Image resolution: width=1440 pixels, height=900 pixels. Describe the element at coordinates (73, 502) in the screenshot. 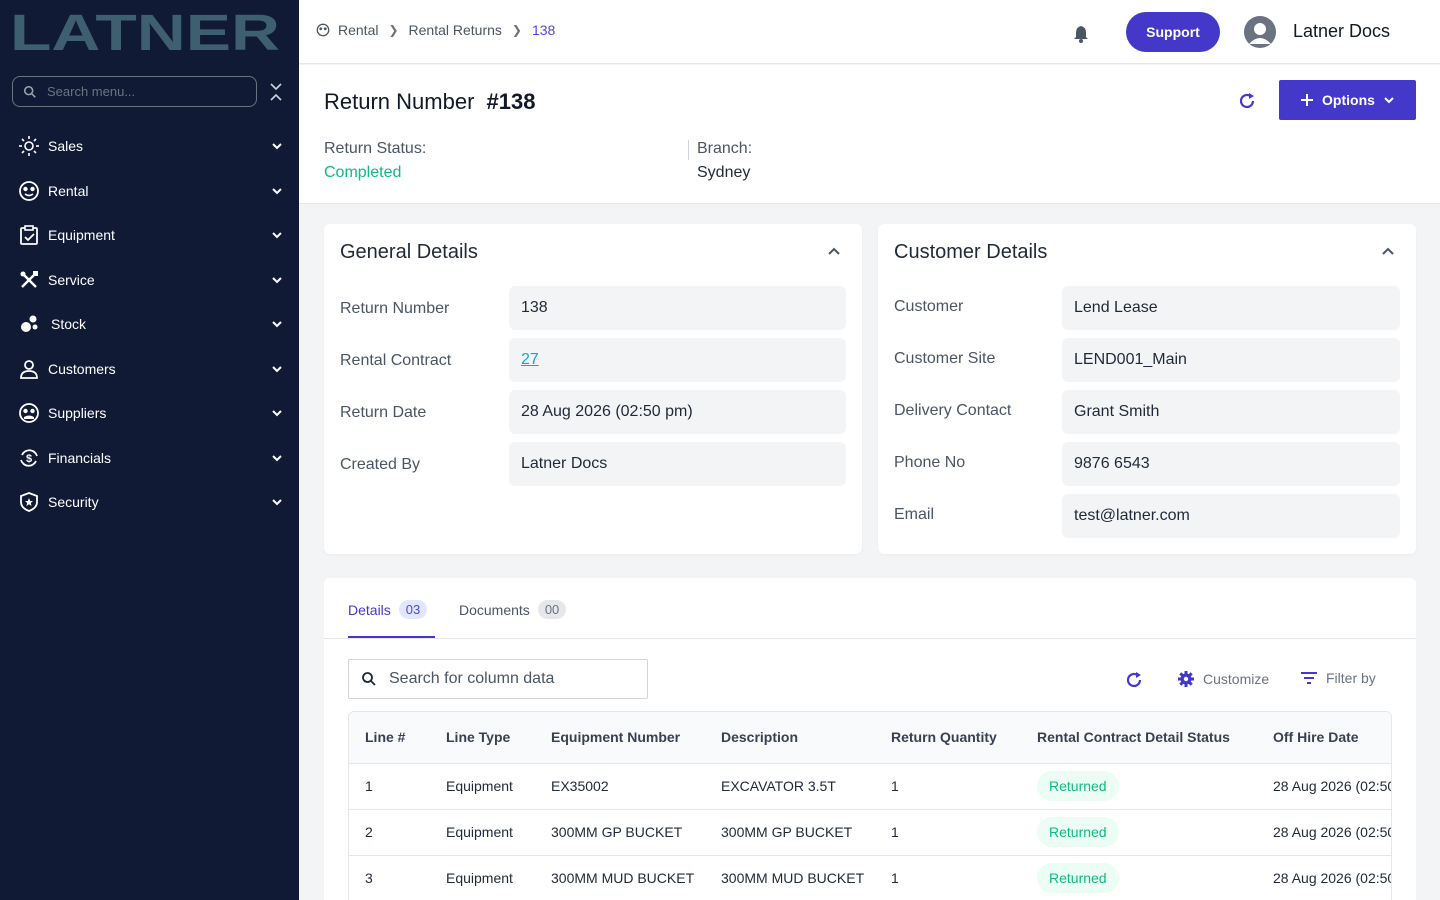

I see `sidebar-item-label: Security` at that location.